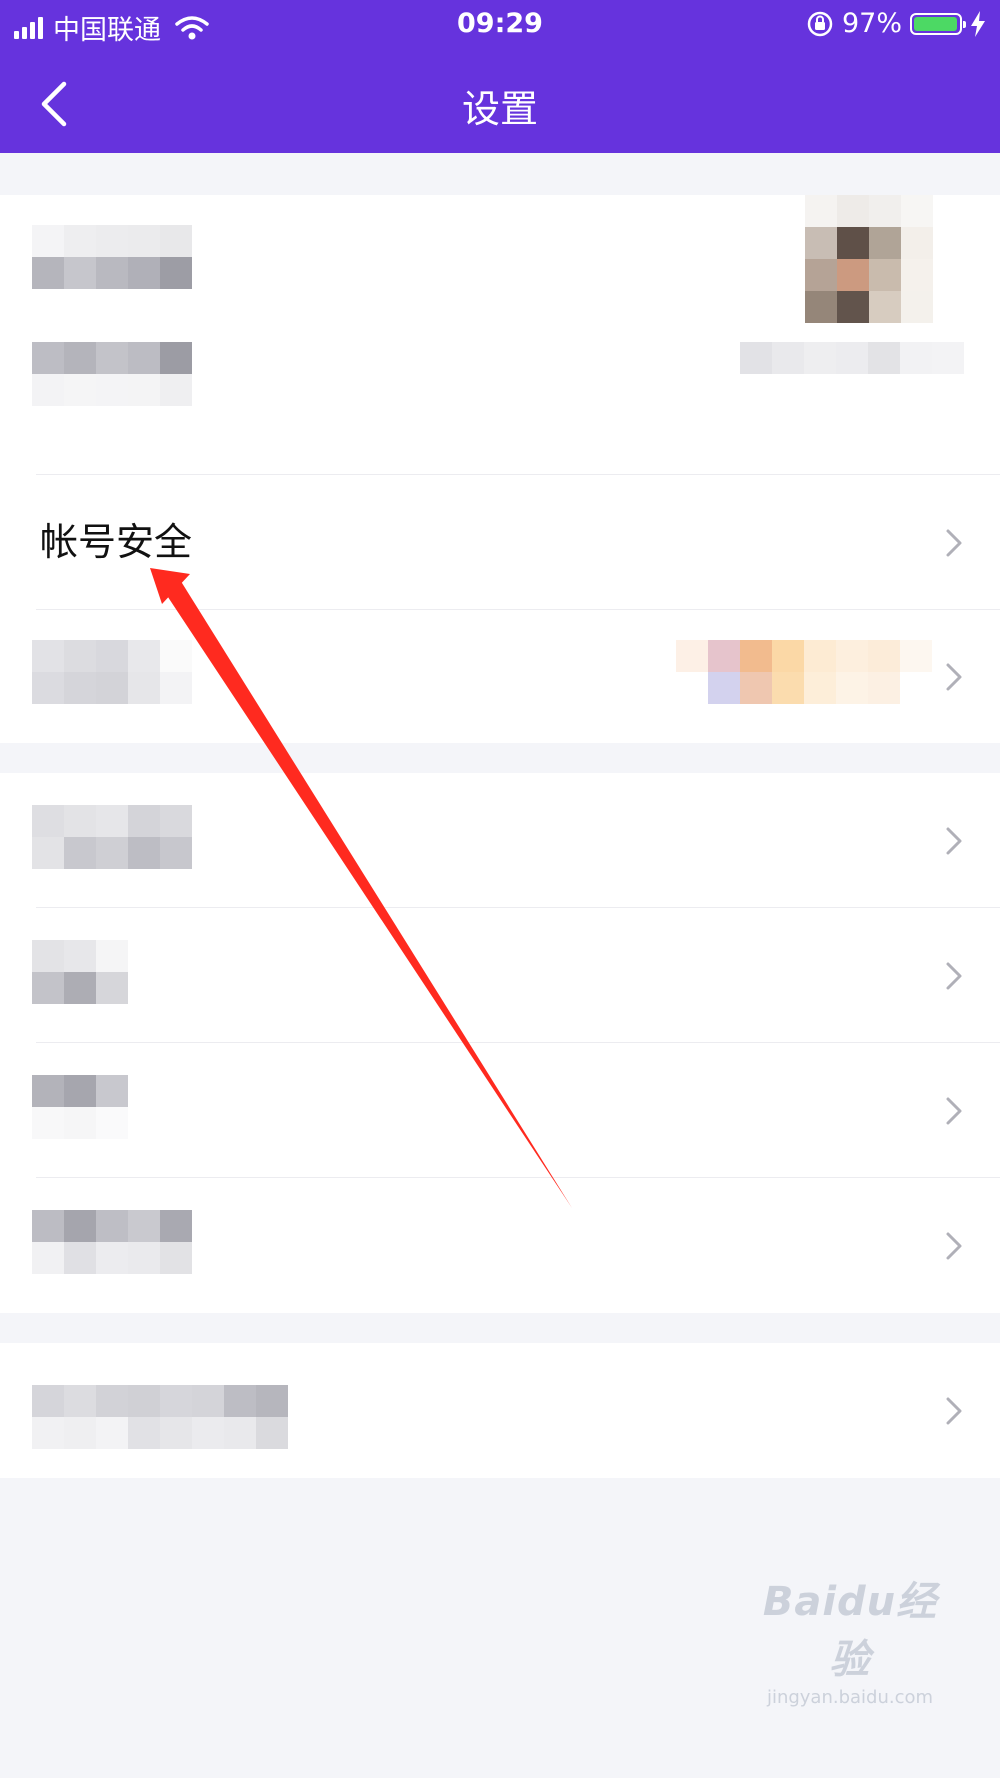  I want to click on avatar, so click(869, 259).